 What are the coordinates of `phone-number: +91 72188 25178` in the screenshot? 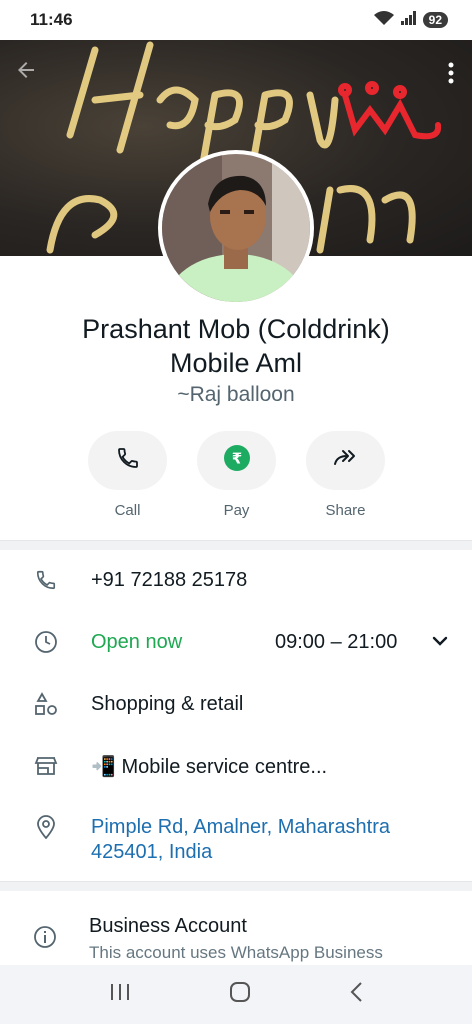 It's located at (169, 580).